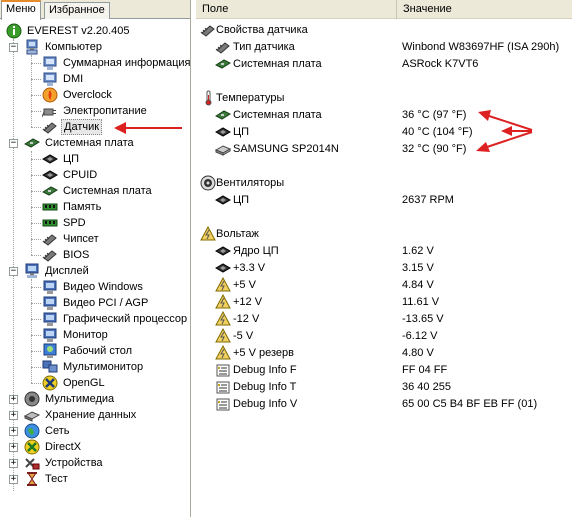  Describe the element at coordinates (246, 319) in the screenshot. I see `field-cell: -12 V` at that location.